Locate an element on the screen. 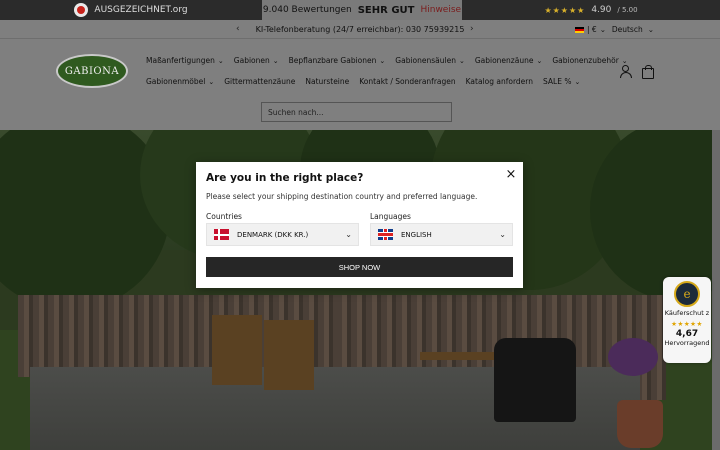  country-select: DENMARK (DKK KR.) ⌄ is located at coordinates (282, 234).